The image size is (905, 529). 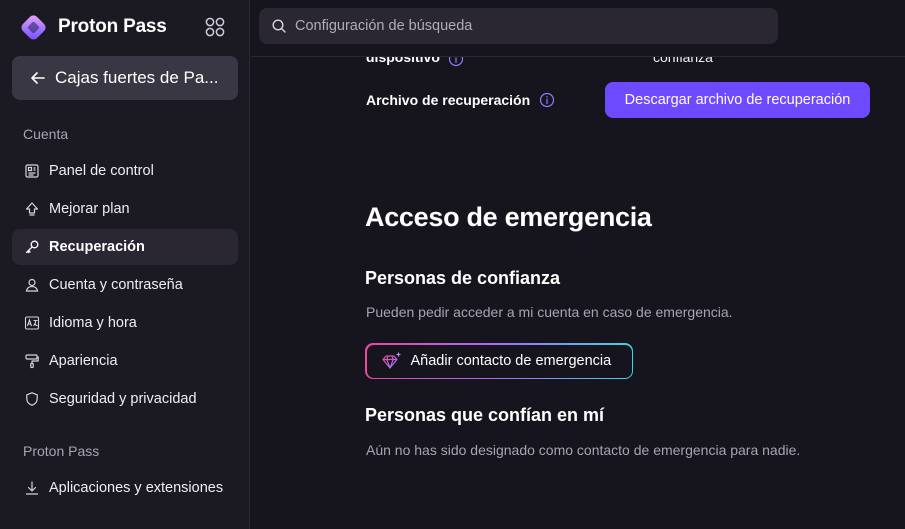 I want to click on add-emergency-contact-button: Añadir contacto de emergencia, so click(x=499, y=361).